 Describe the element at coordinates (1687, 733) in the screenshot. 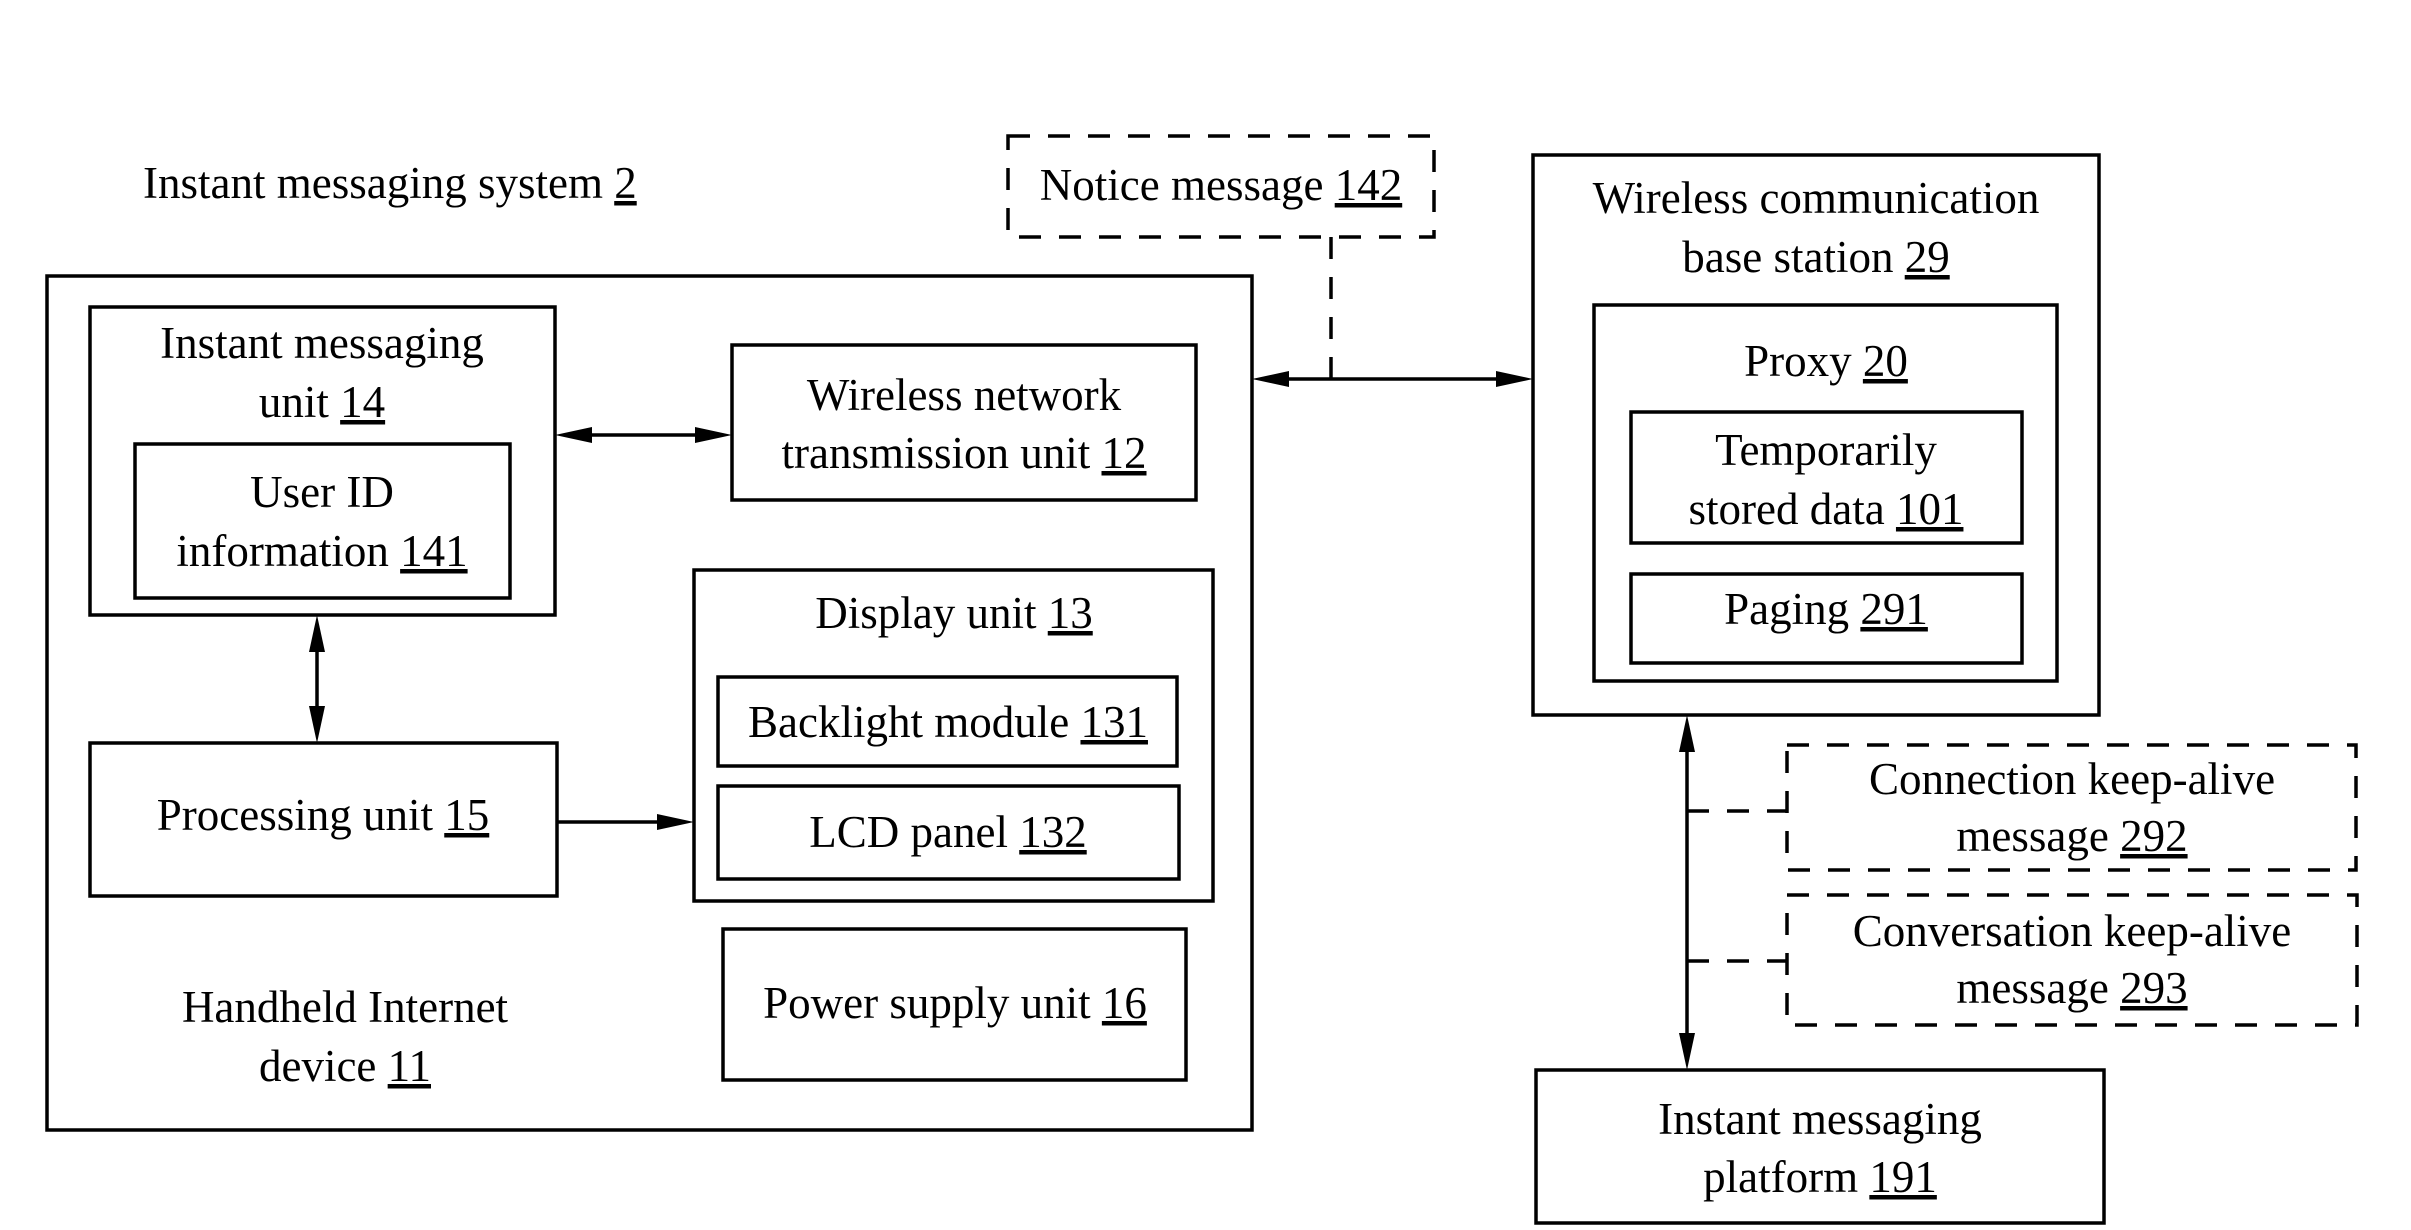

I see `arrowhead-up-icon` at that location.